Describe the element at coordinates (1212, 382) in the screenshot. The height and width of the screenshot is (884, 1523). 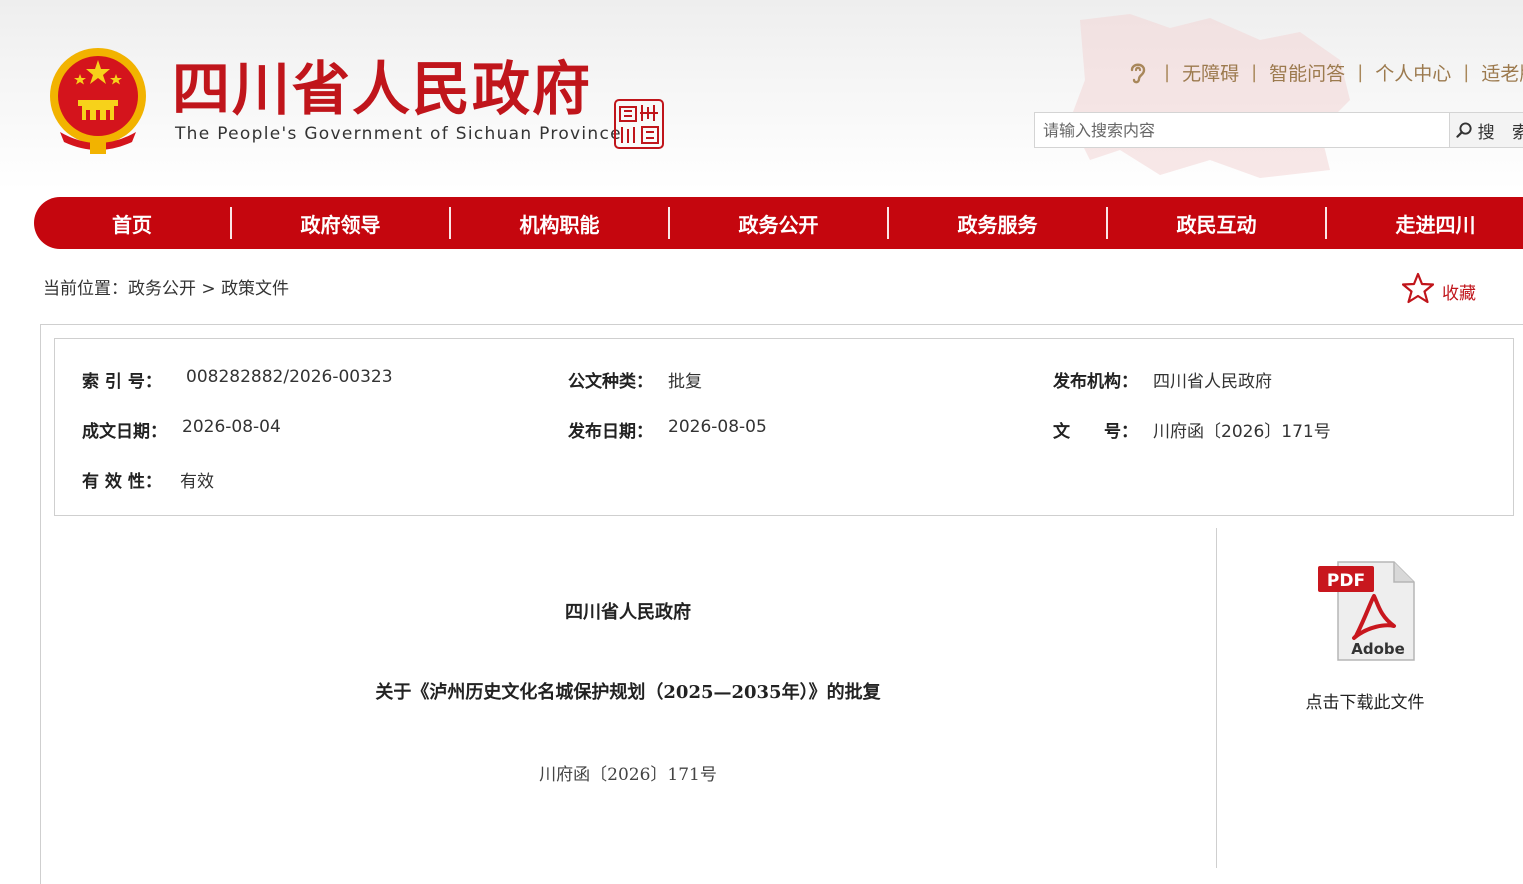
I see `issuer-value: 四川省人民政府` at that location.